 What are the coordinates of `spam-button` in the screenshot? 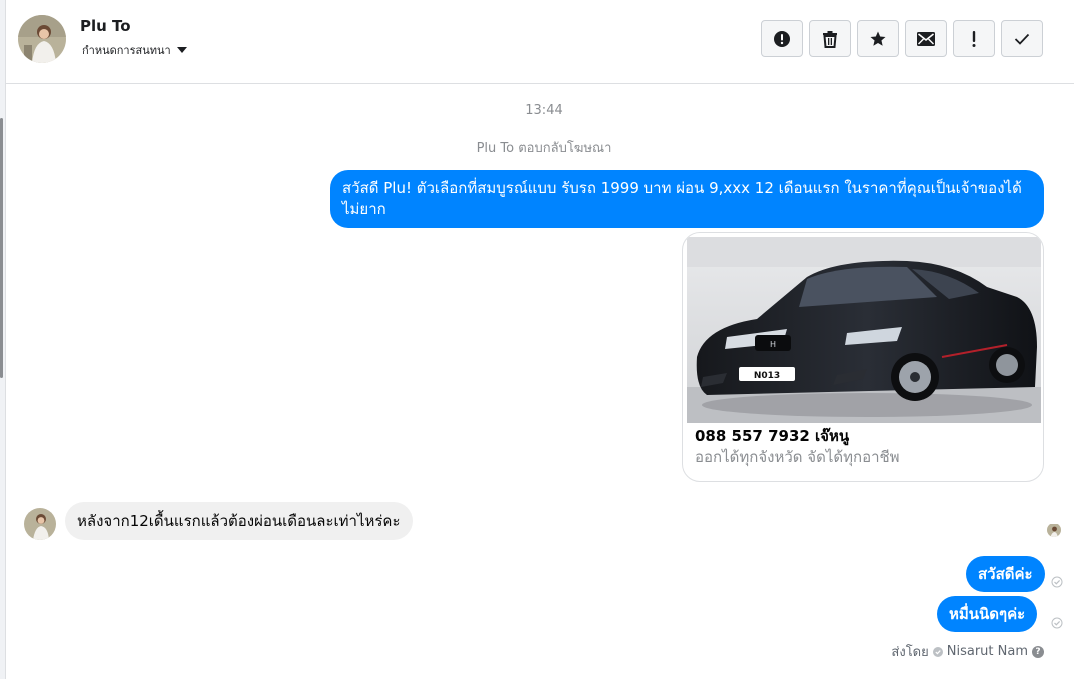 It's located at (782, 38).